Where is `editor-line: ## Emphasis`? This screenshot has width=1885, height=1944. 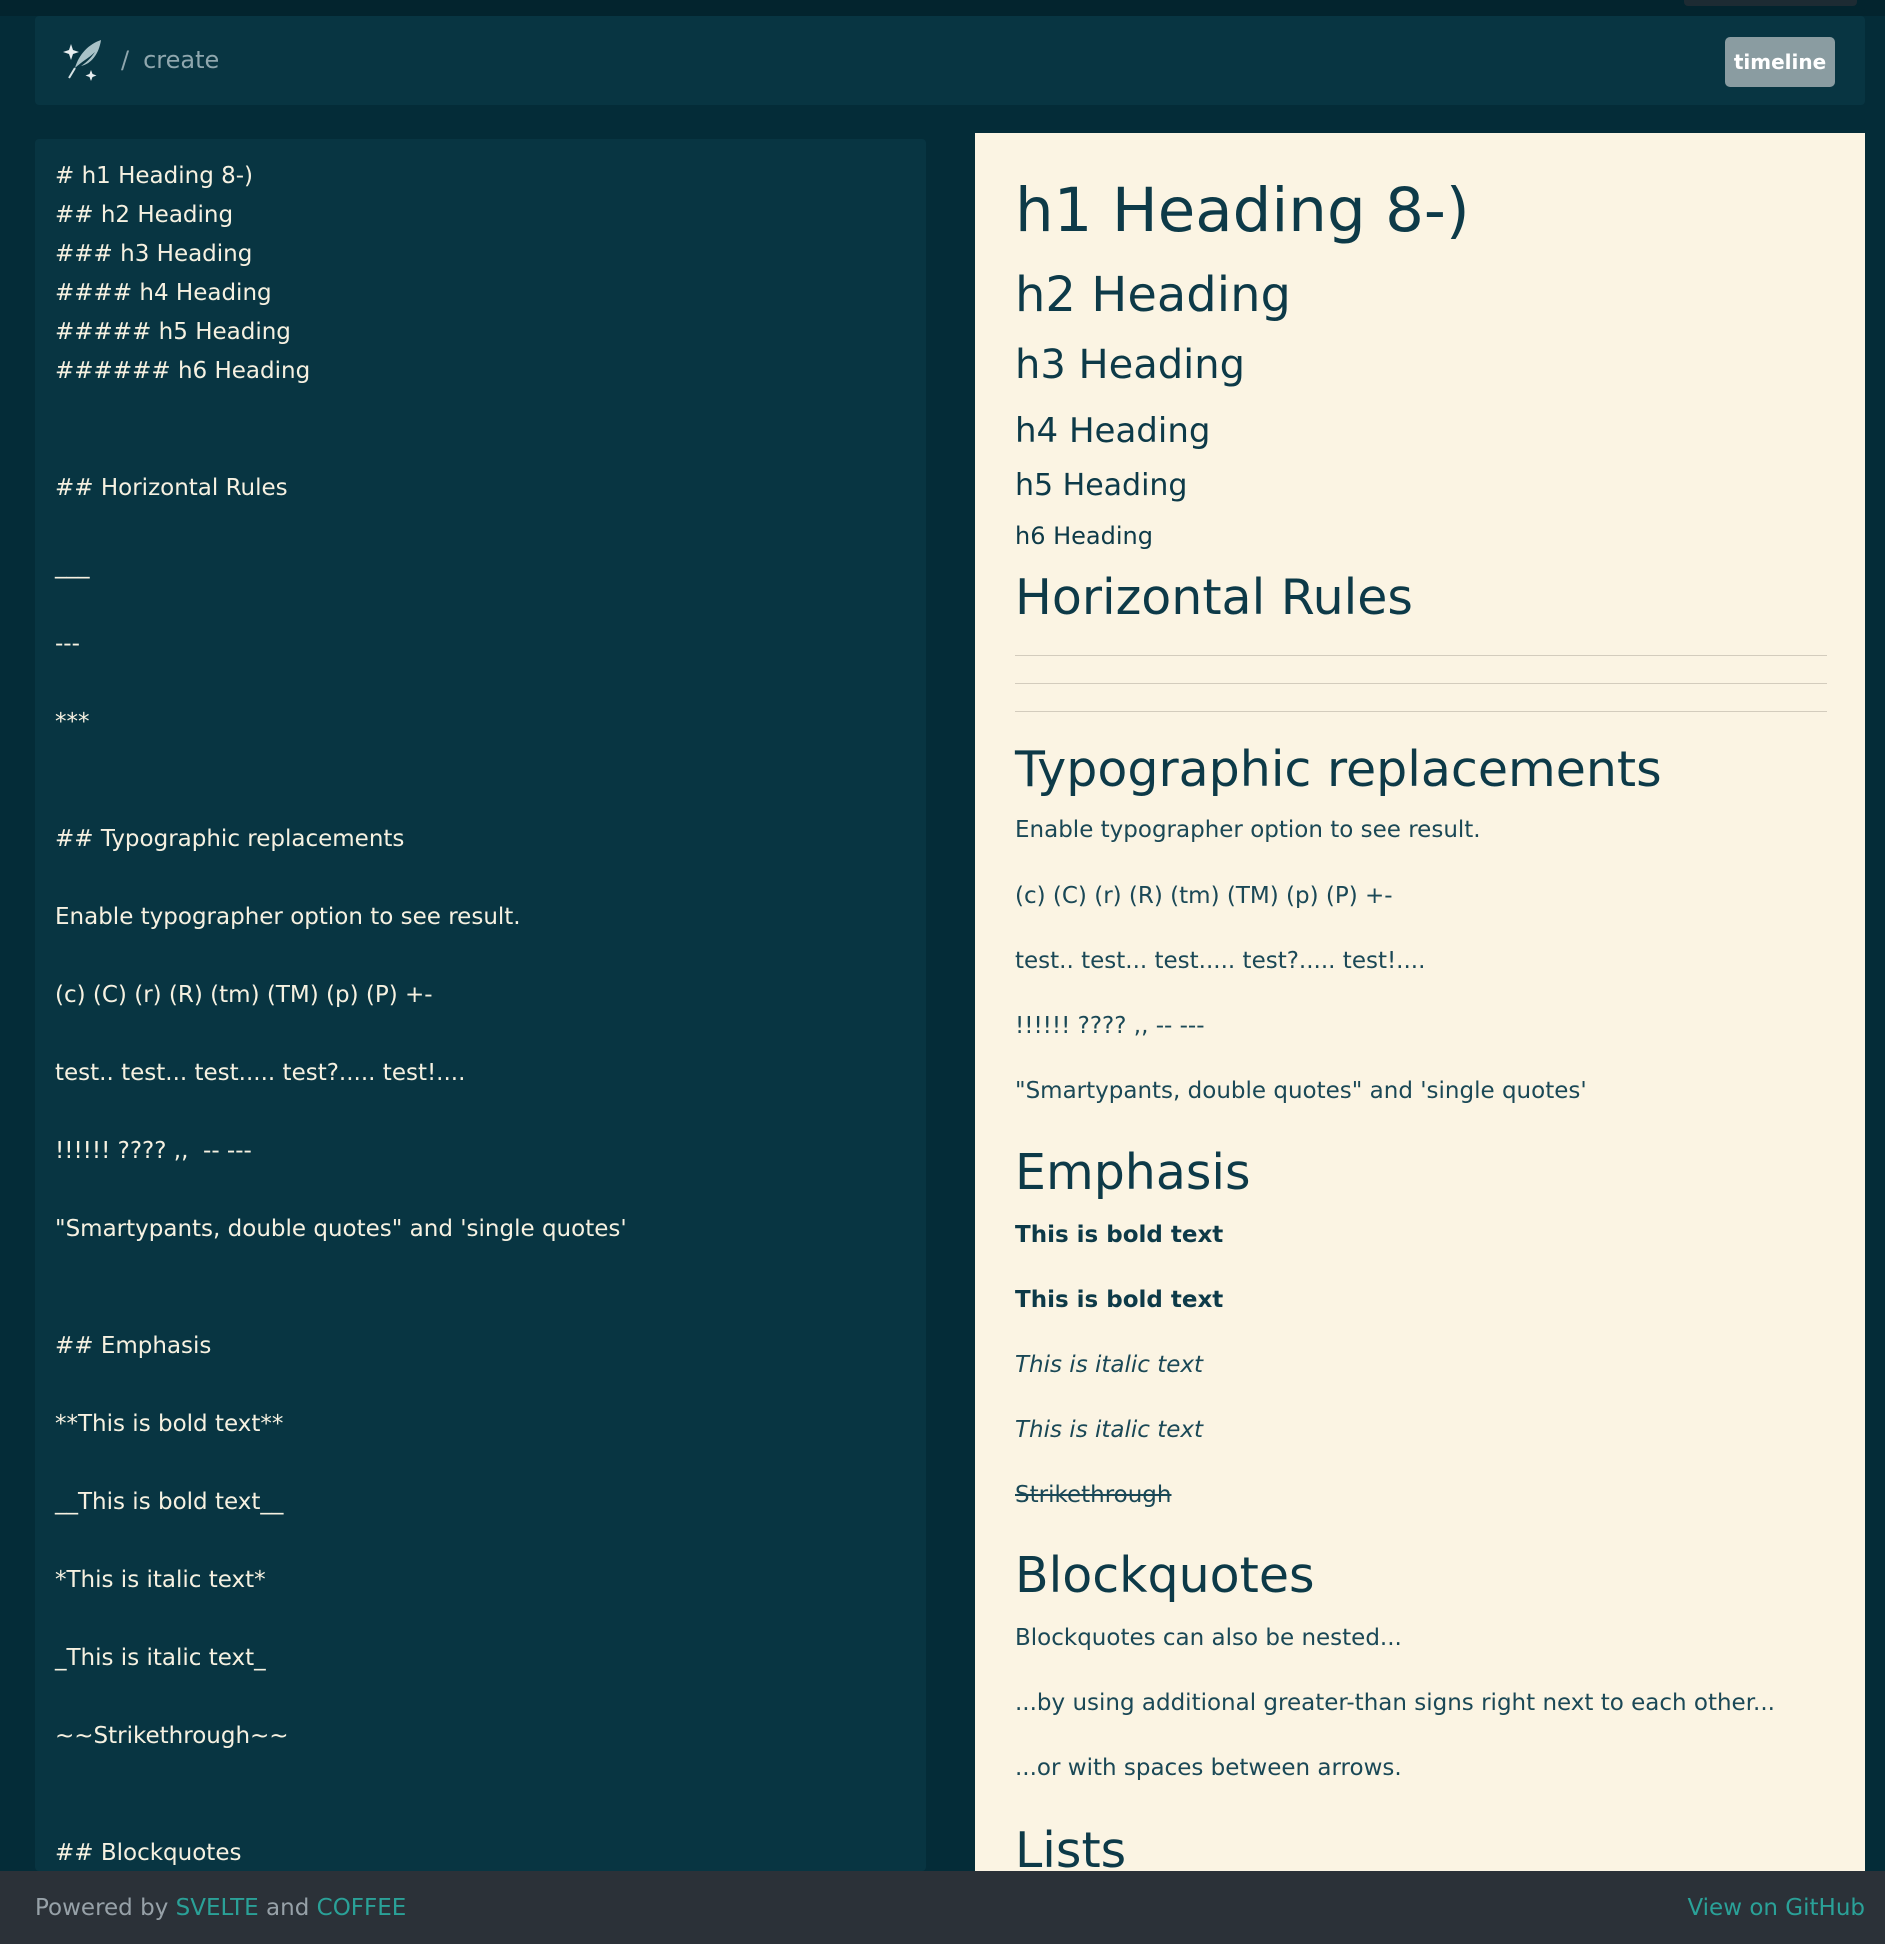 editor-line: ## Emphasis is located at coordinates (341, 1346).